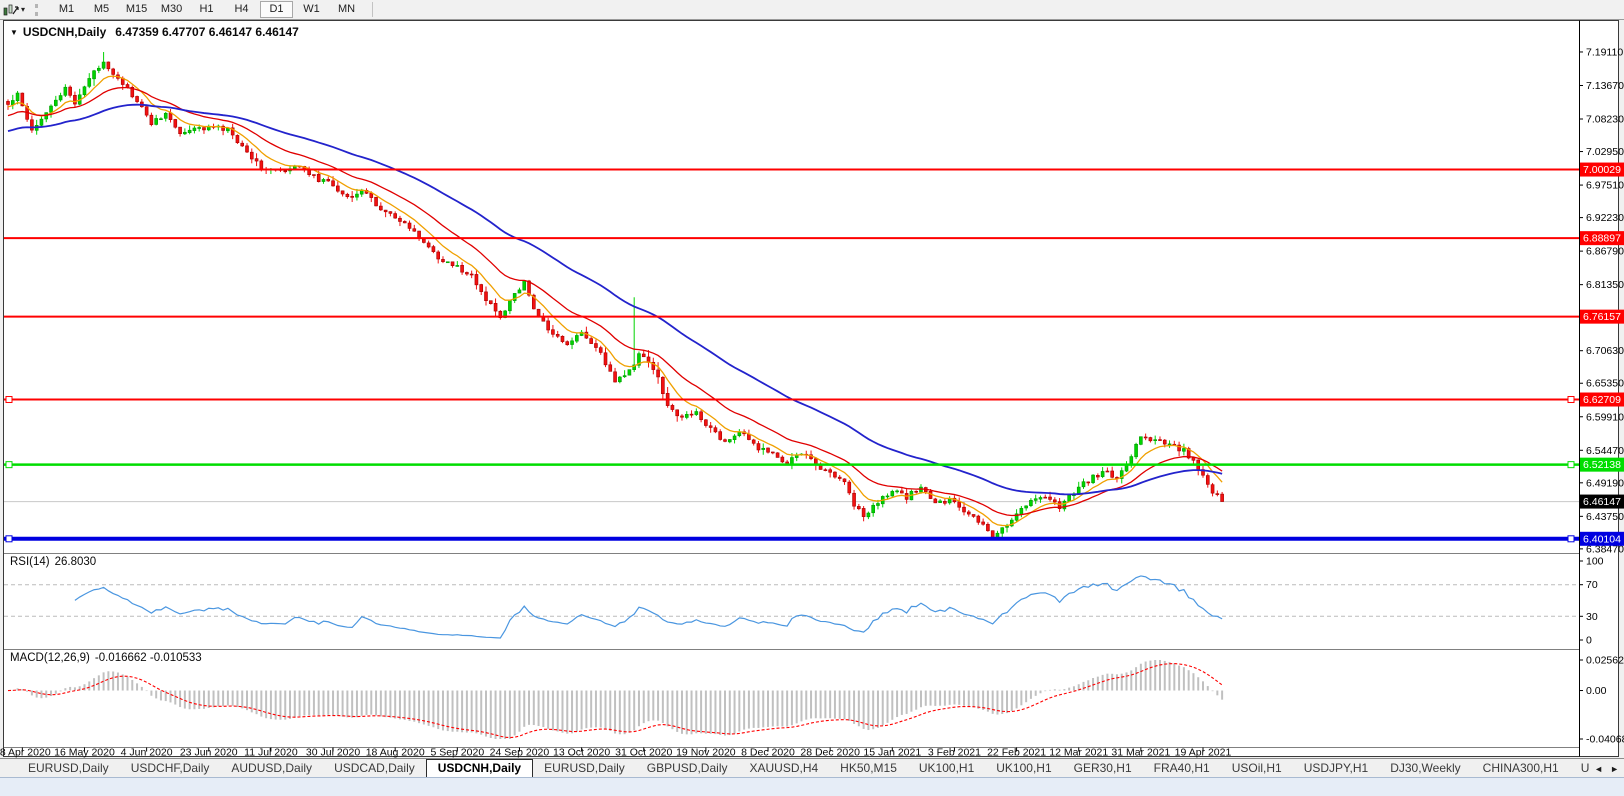  Describe the element at coordinates (783, 768) in the screenshot. I see `tab-xauusd-h4: XAUUSD,H4` at that location.